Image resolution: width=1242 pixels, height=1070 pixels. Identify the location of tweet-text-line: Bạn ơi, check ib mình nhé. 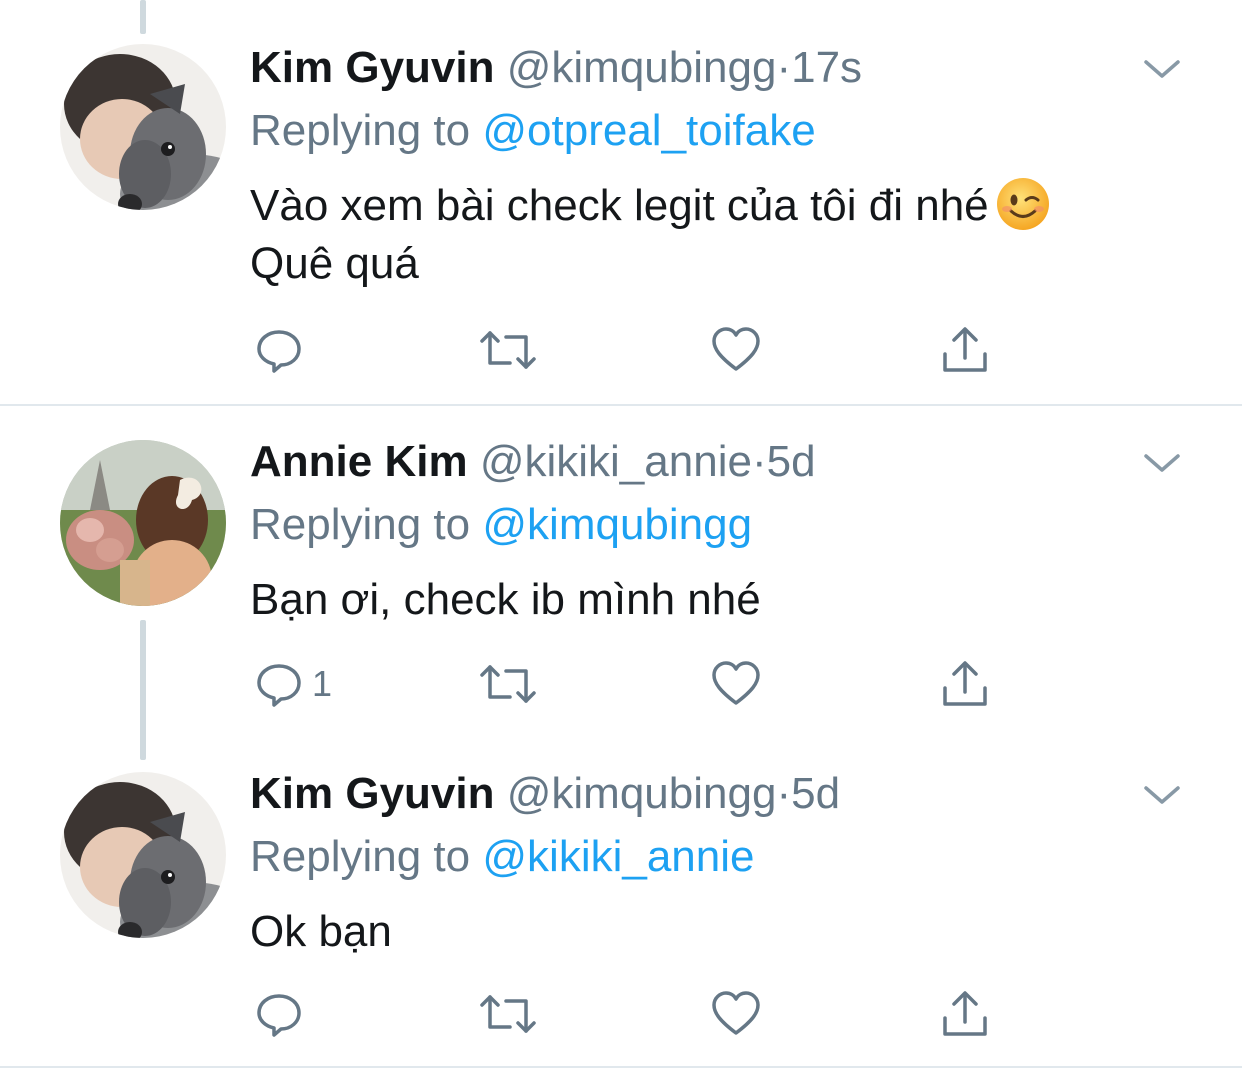
(505, 599).